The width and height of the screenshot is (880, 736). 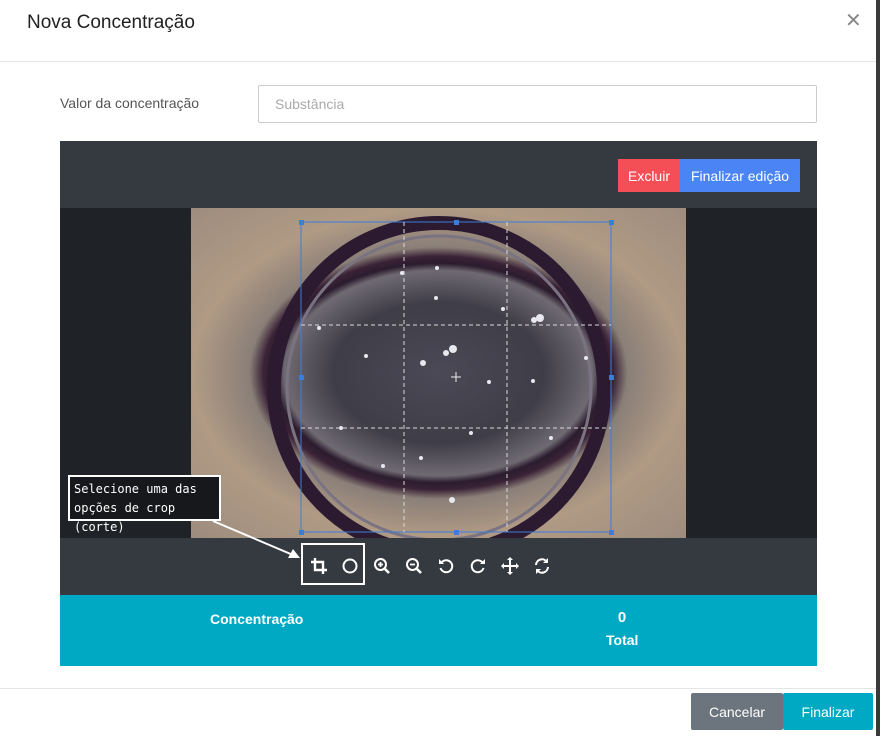 I want to click on reset-icon, so click(x=542, y=566).